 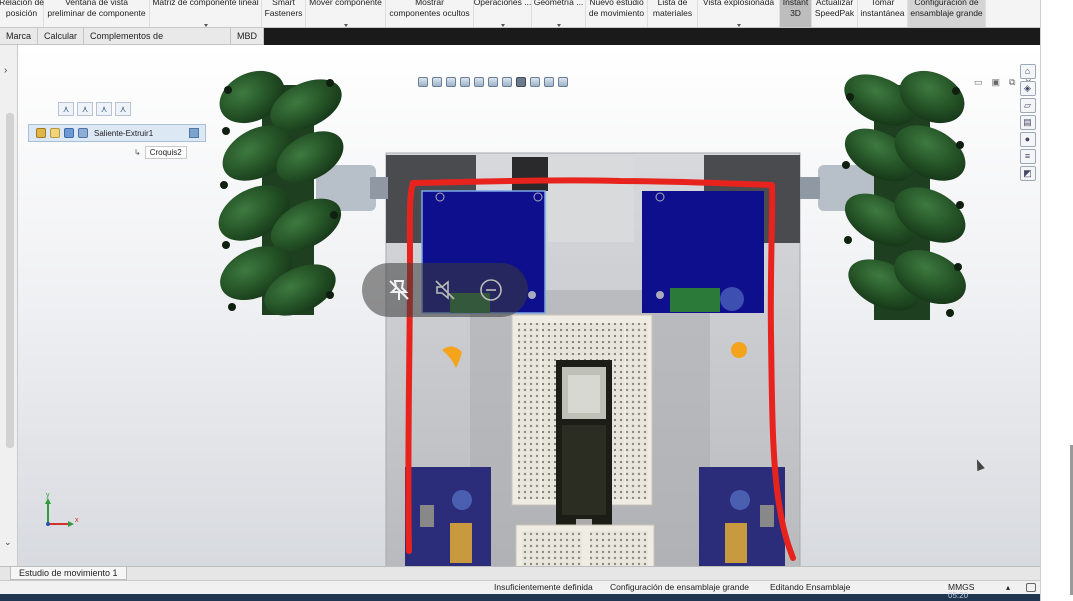 I want to click on stepper-driver-right, so click(x=742, y=516).